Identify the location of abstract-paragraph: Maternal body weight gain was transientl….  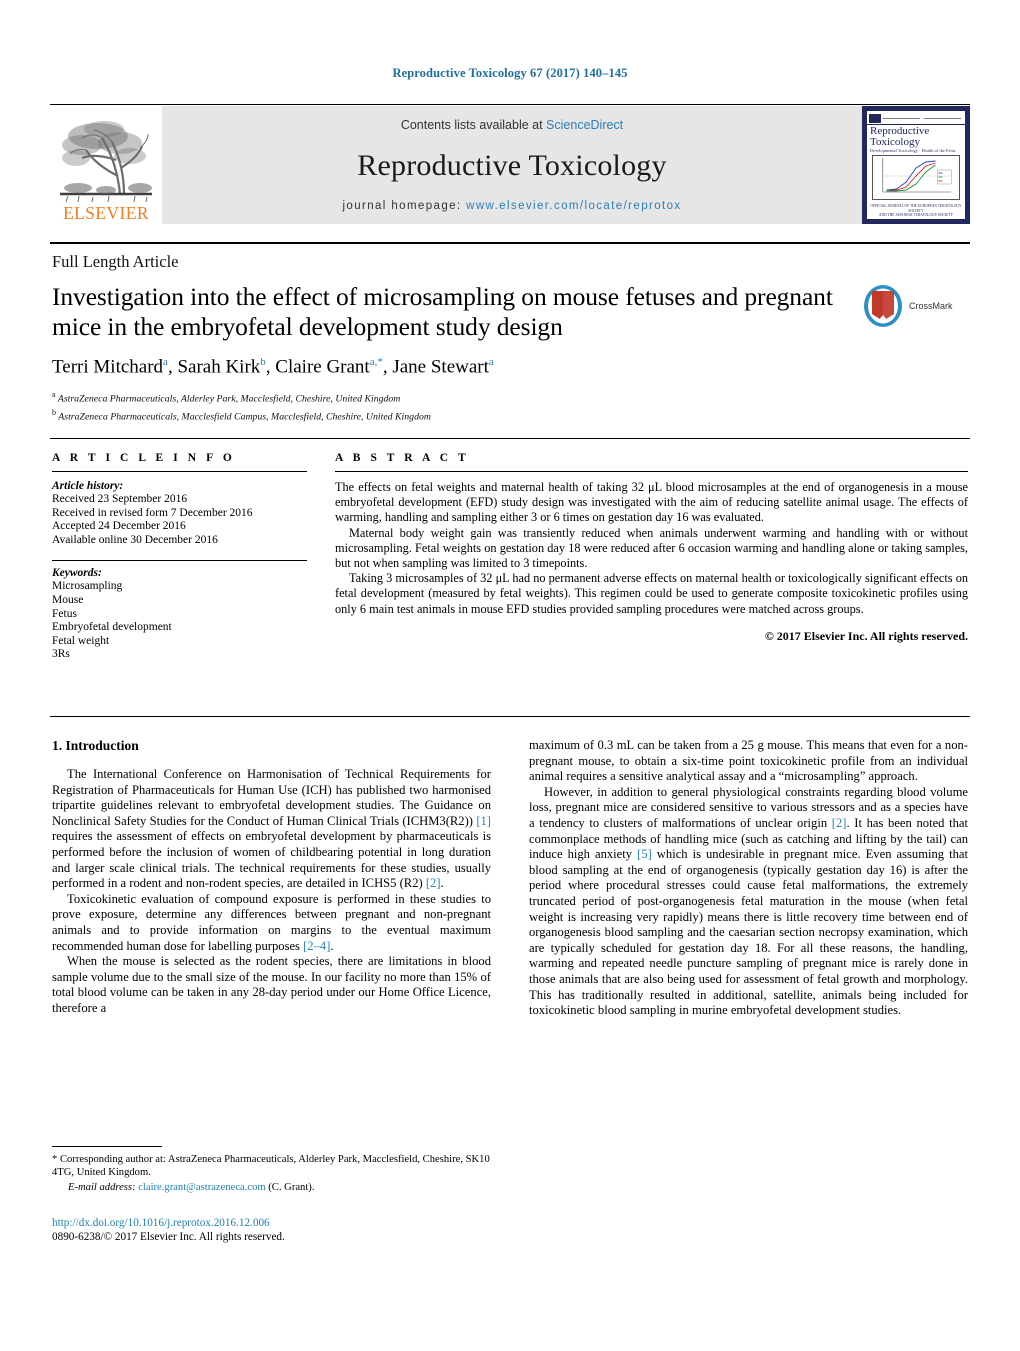
(651, 548).